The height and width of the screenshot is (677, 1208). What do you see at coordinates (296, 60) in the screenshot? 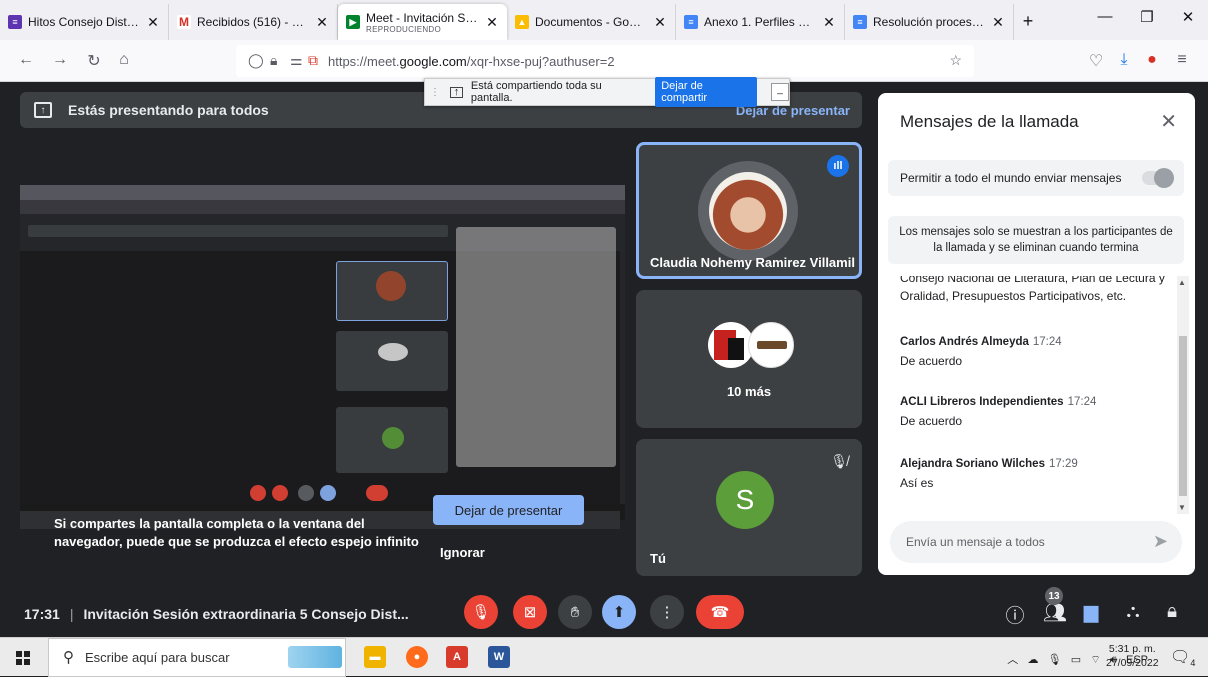
I see `permissions-icon: ⚌` at bounding box center [296, 60].